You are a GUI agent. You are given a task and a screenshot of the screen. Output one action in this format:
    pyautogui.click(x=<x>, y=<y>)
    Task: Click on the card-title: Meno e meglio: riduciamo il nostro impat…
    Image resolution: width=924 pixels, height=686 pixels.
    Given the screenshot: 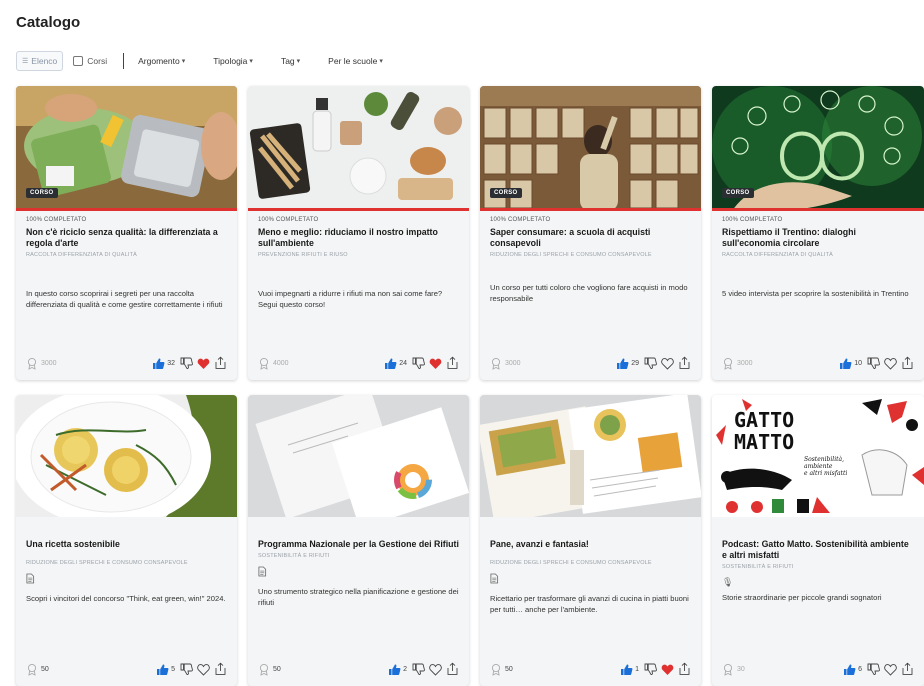 What is the action you would take?
    pyautogui.click(x=358, y=238)
    